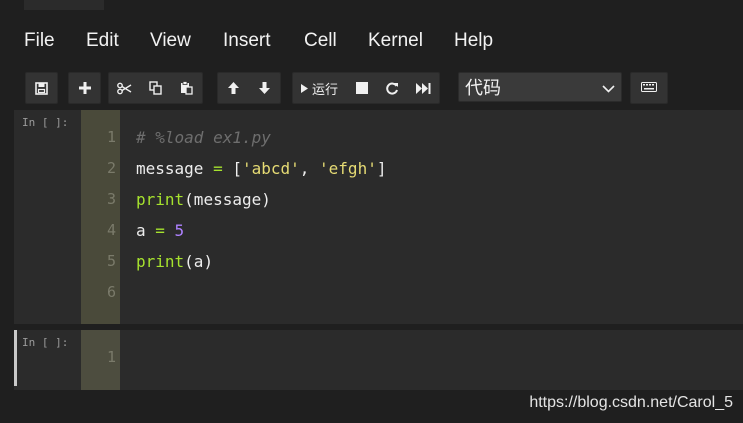 This screenshot has width=743, height=423. I want to click on code-token: 'abcd', so click(270, 168).